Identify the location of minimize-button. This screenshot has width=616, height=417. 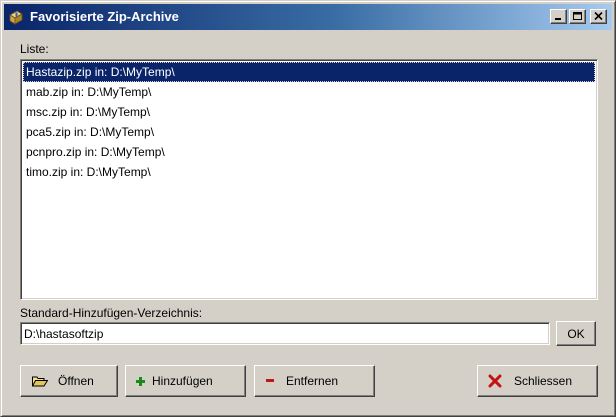
(558, 16).